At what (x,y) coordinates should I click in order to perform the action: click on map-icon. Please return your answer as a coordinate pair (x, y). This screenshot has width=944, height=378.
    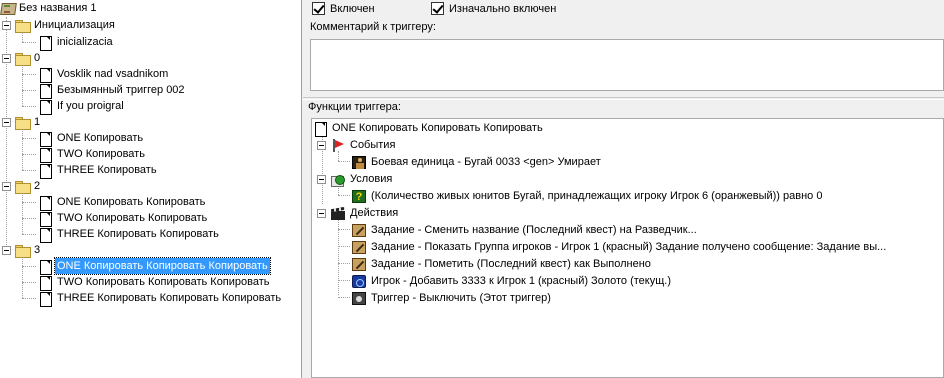
    Looking at the image, I should click on (8, 8).